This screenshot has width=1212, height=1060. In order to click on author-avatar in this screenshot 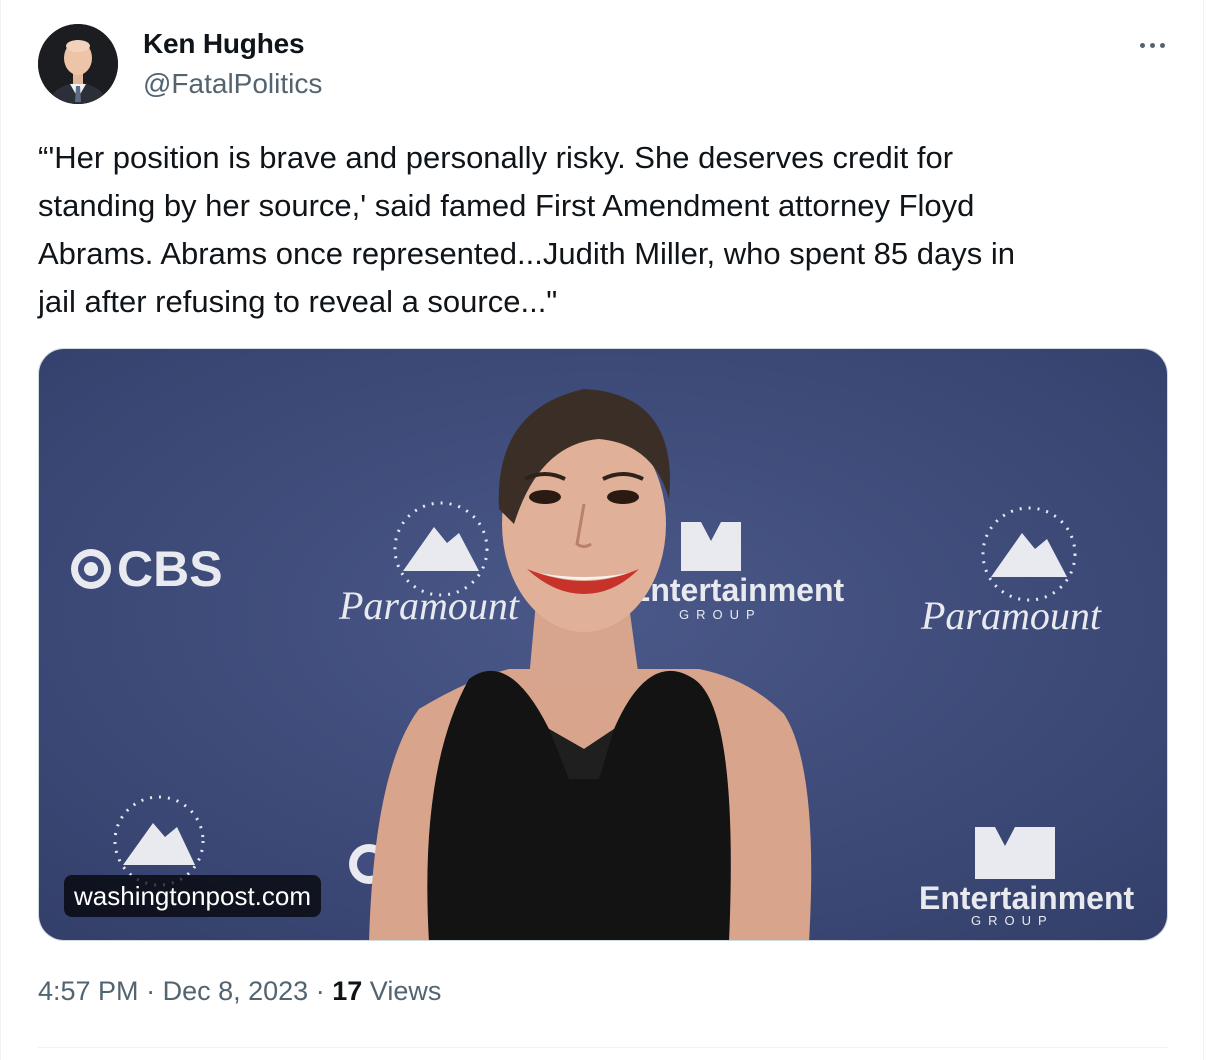, I will do `click(78, 64)`.